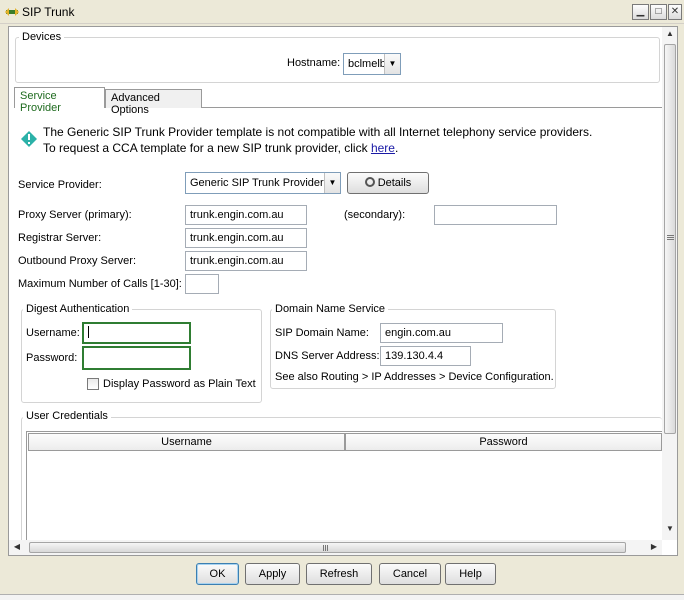 The height and width of the screenshot is (600, 684). I want to click on password-label: Password:, so click(52, 358).